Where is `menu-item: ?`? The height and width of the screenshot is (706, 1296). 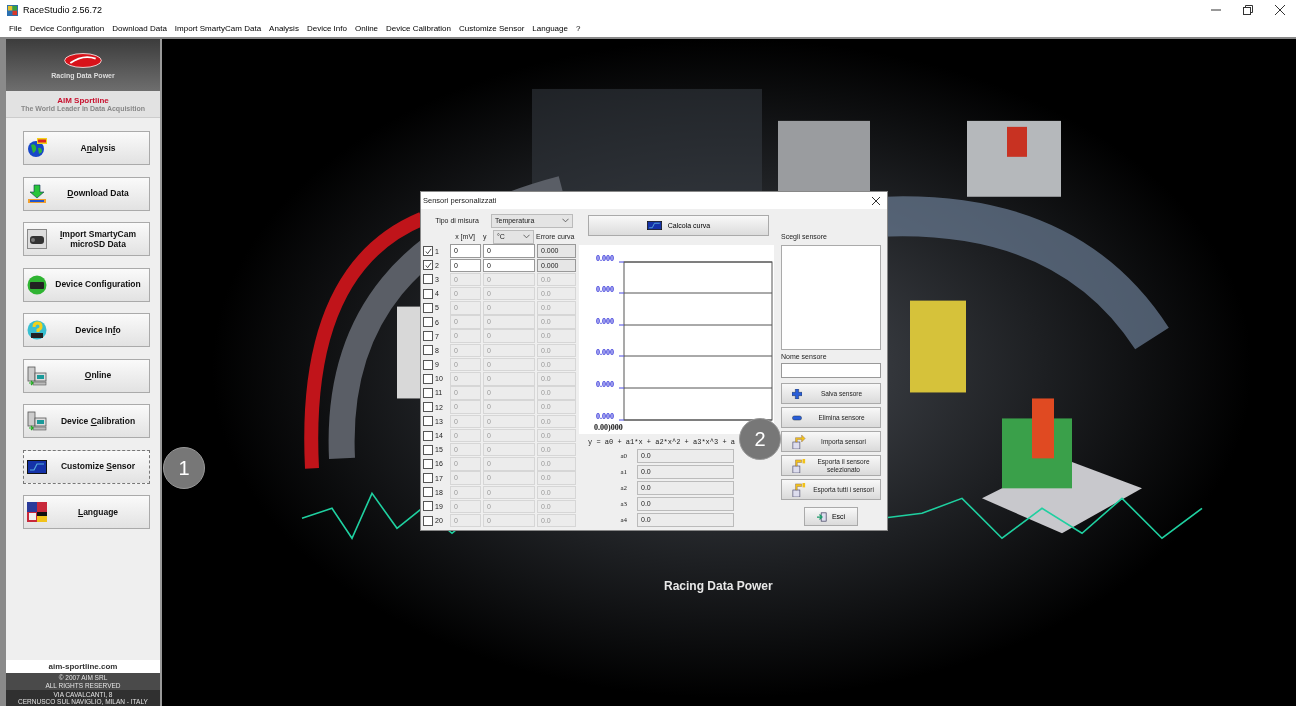 menu-item: ? is located at coordinates (578, 28).